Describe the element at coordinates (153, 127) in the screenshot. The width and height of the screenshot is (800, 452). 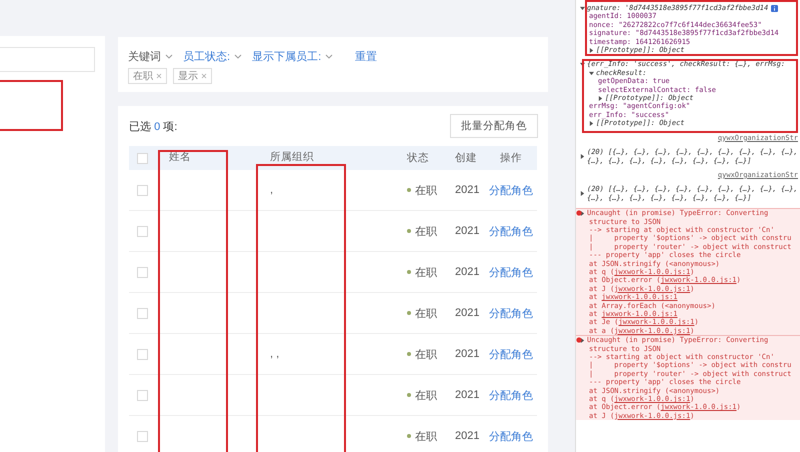
I see `selection-count: 已选 0 项:` at that location.